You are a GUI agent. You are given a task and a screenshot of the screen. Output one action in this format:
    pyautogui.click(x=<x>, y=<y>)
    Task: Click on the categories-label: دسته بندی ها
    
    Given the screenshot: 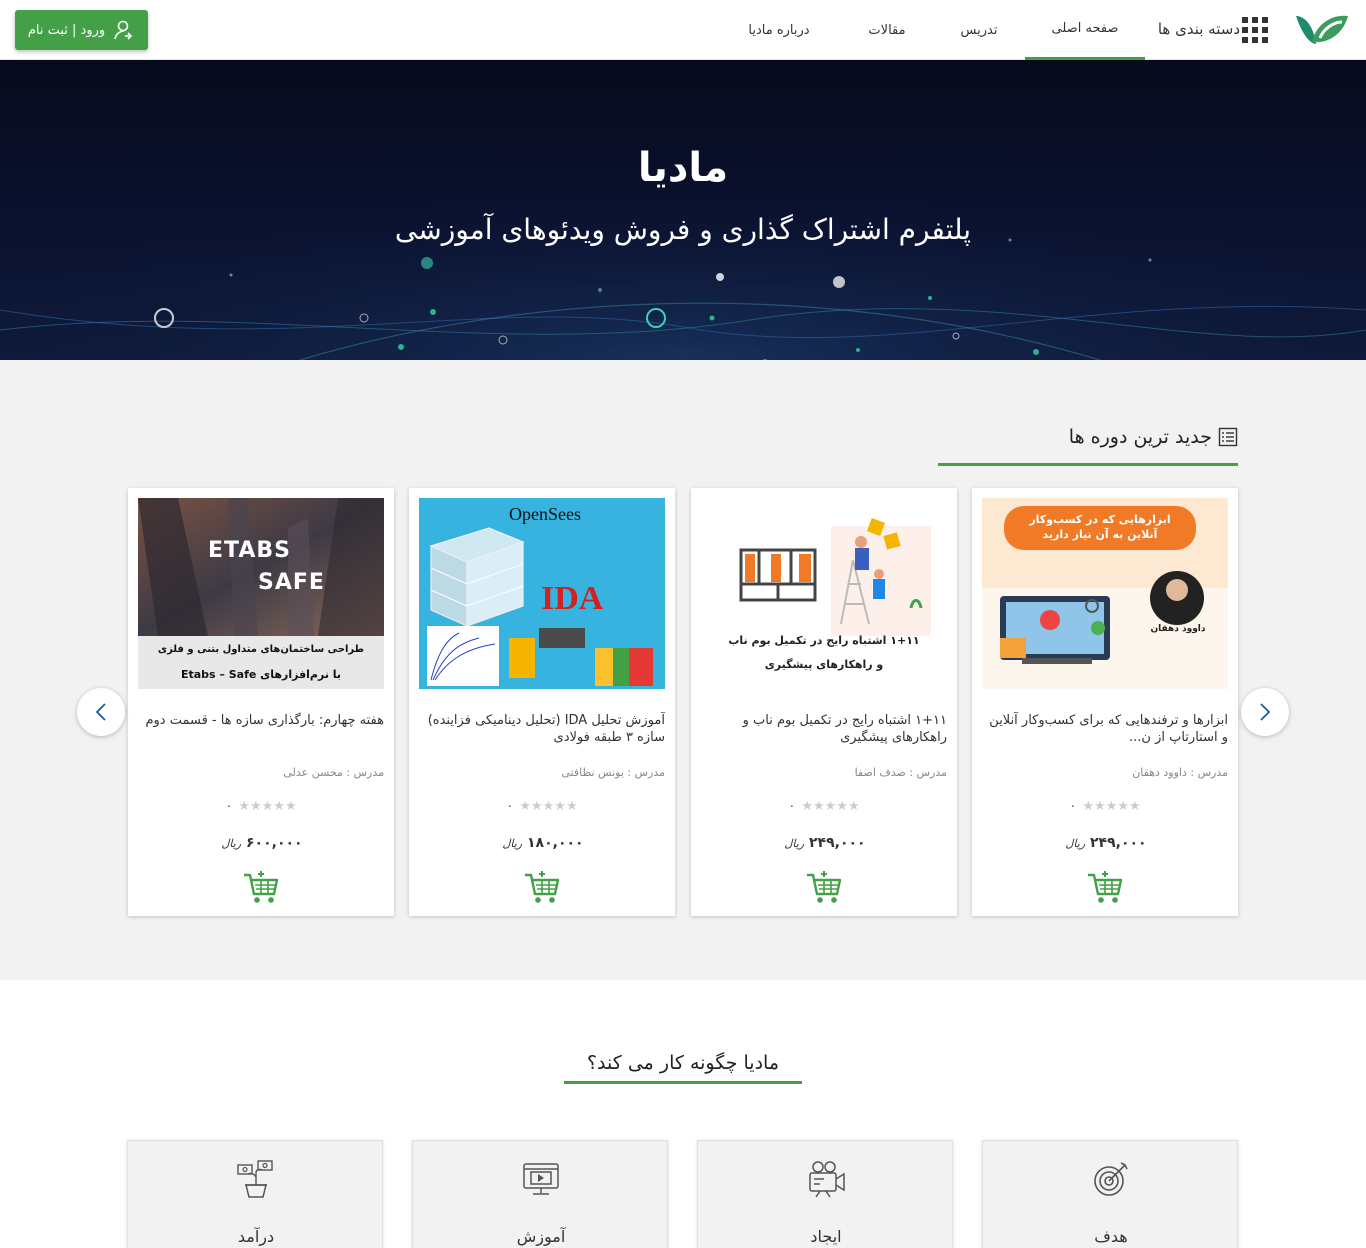 What is the action you would take?
    pyautogui.click(x=1199, y=29)
    